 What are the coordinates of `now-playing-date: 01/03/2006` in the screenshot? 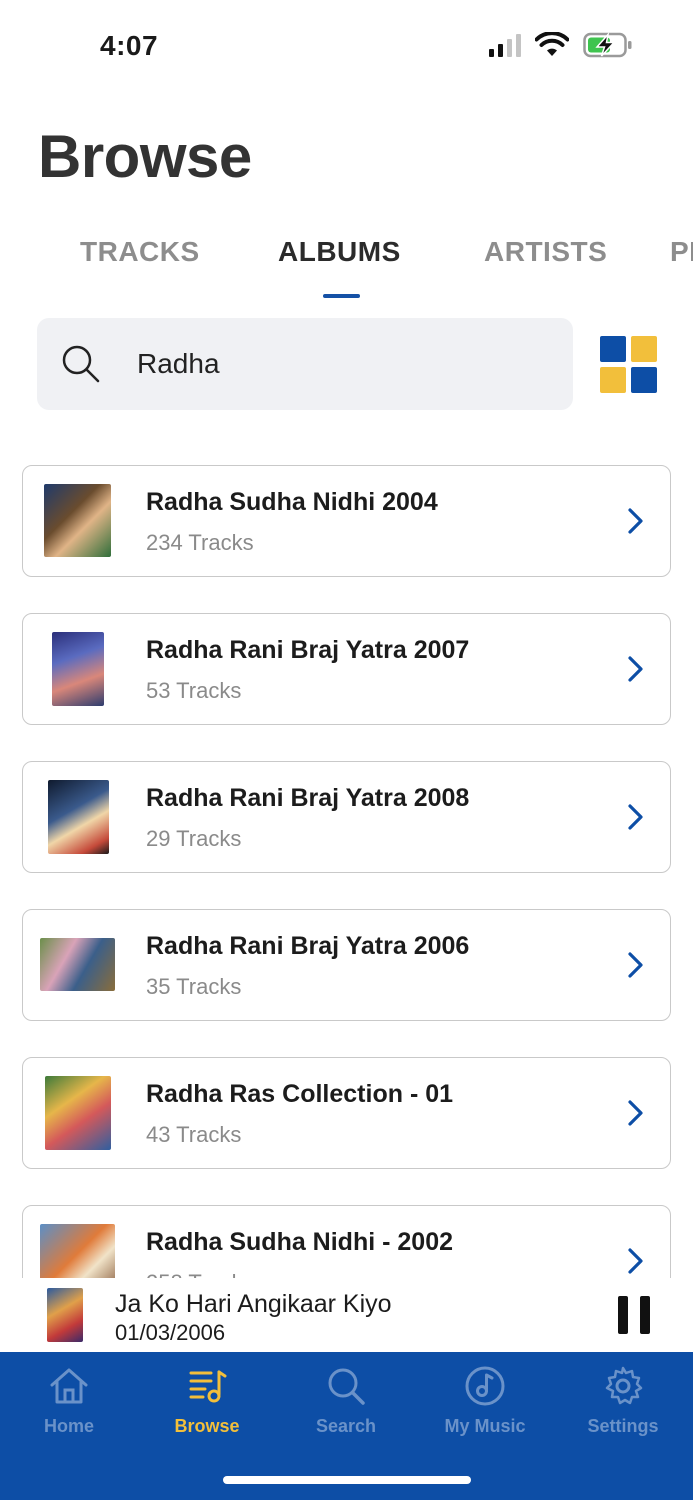 It's located at (170, 1332).